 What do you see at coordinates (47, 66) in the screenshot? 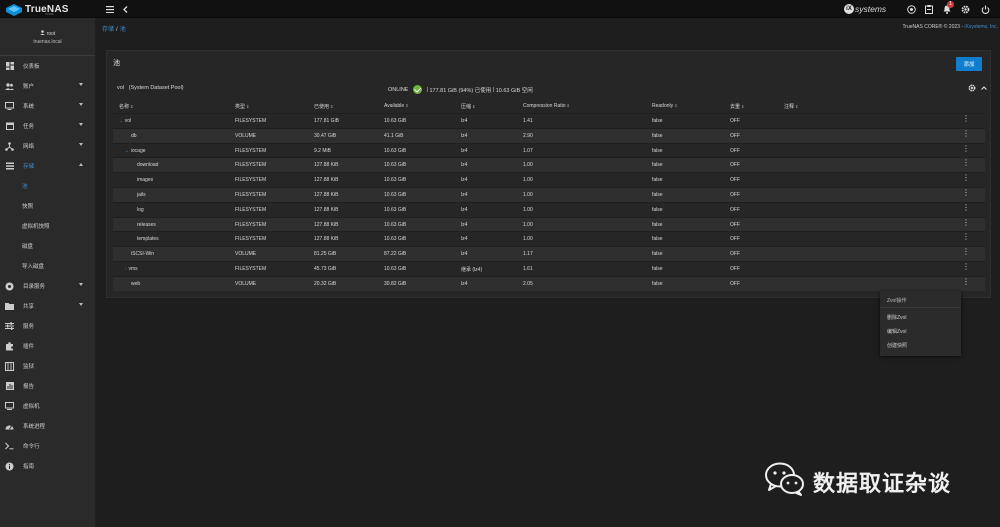
I see `sidebar-item-dashboard: 仪表板` at bounding box center [47, 66].